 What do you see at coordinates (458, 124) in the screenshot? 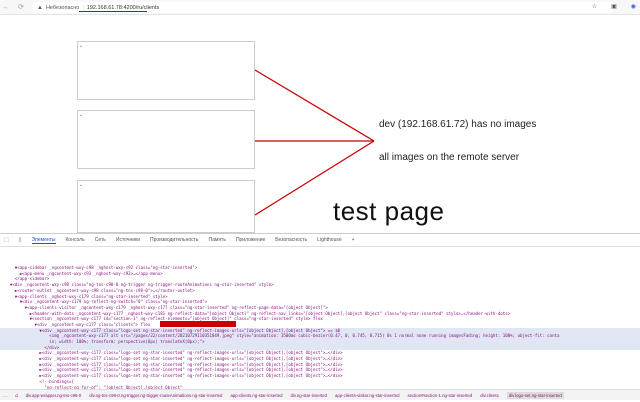
I see `annotation-note-1: dev (192.168.61.72) has no images` at bounding box center [458, 124].